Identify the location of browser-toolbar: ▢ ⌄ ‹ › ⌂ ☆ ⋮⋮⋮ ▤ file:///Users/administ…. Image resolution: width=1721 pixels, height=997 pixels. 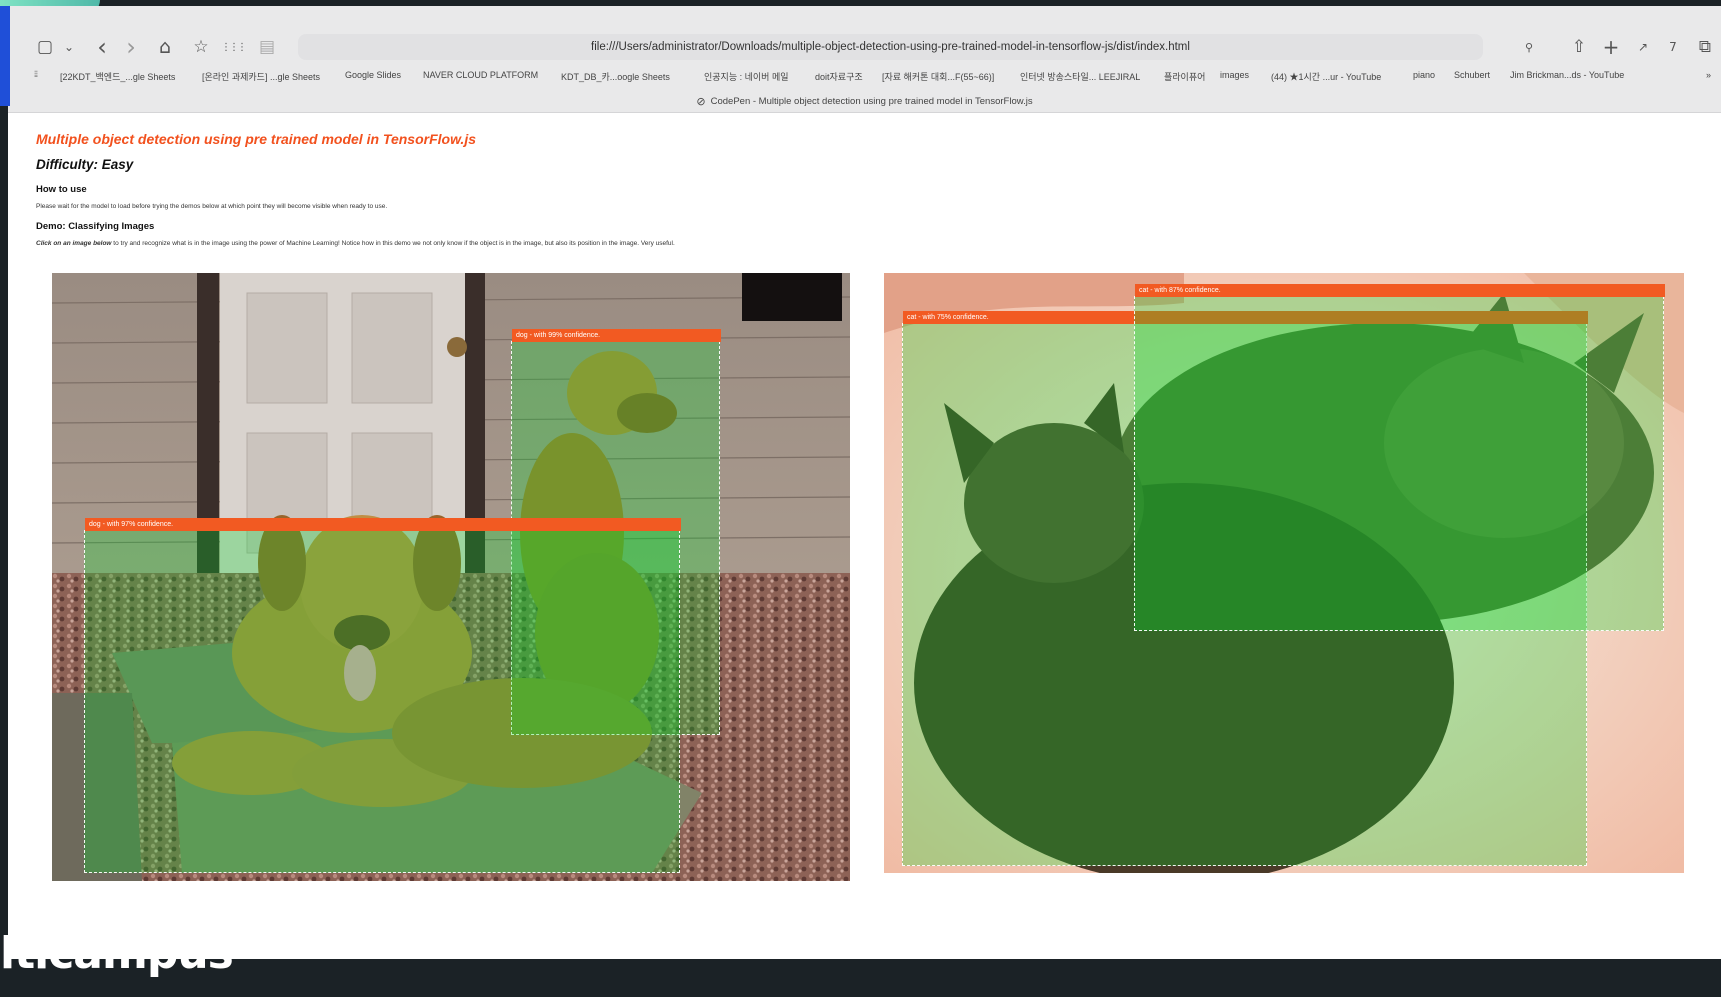
(864, 48).